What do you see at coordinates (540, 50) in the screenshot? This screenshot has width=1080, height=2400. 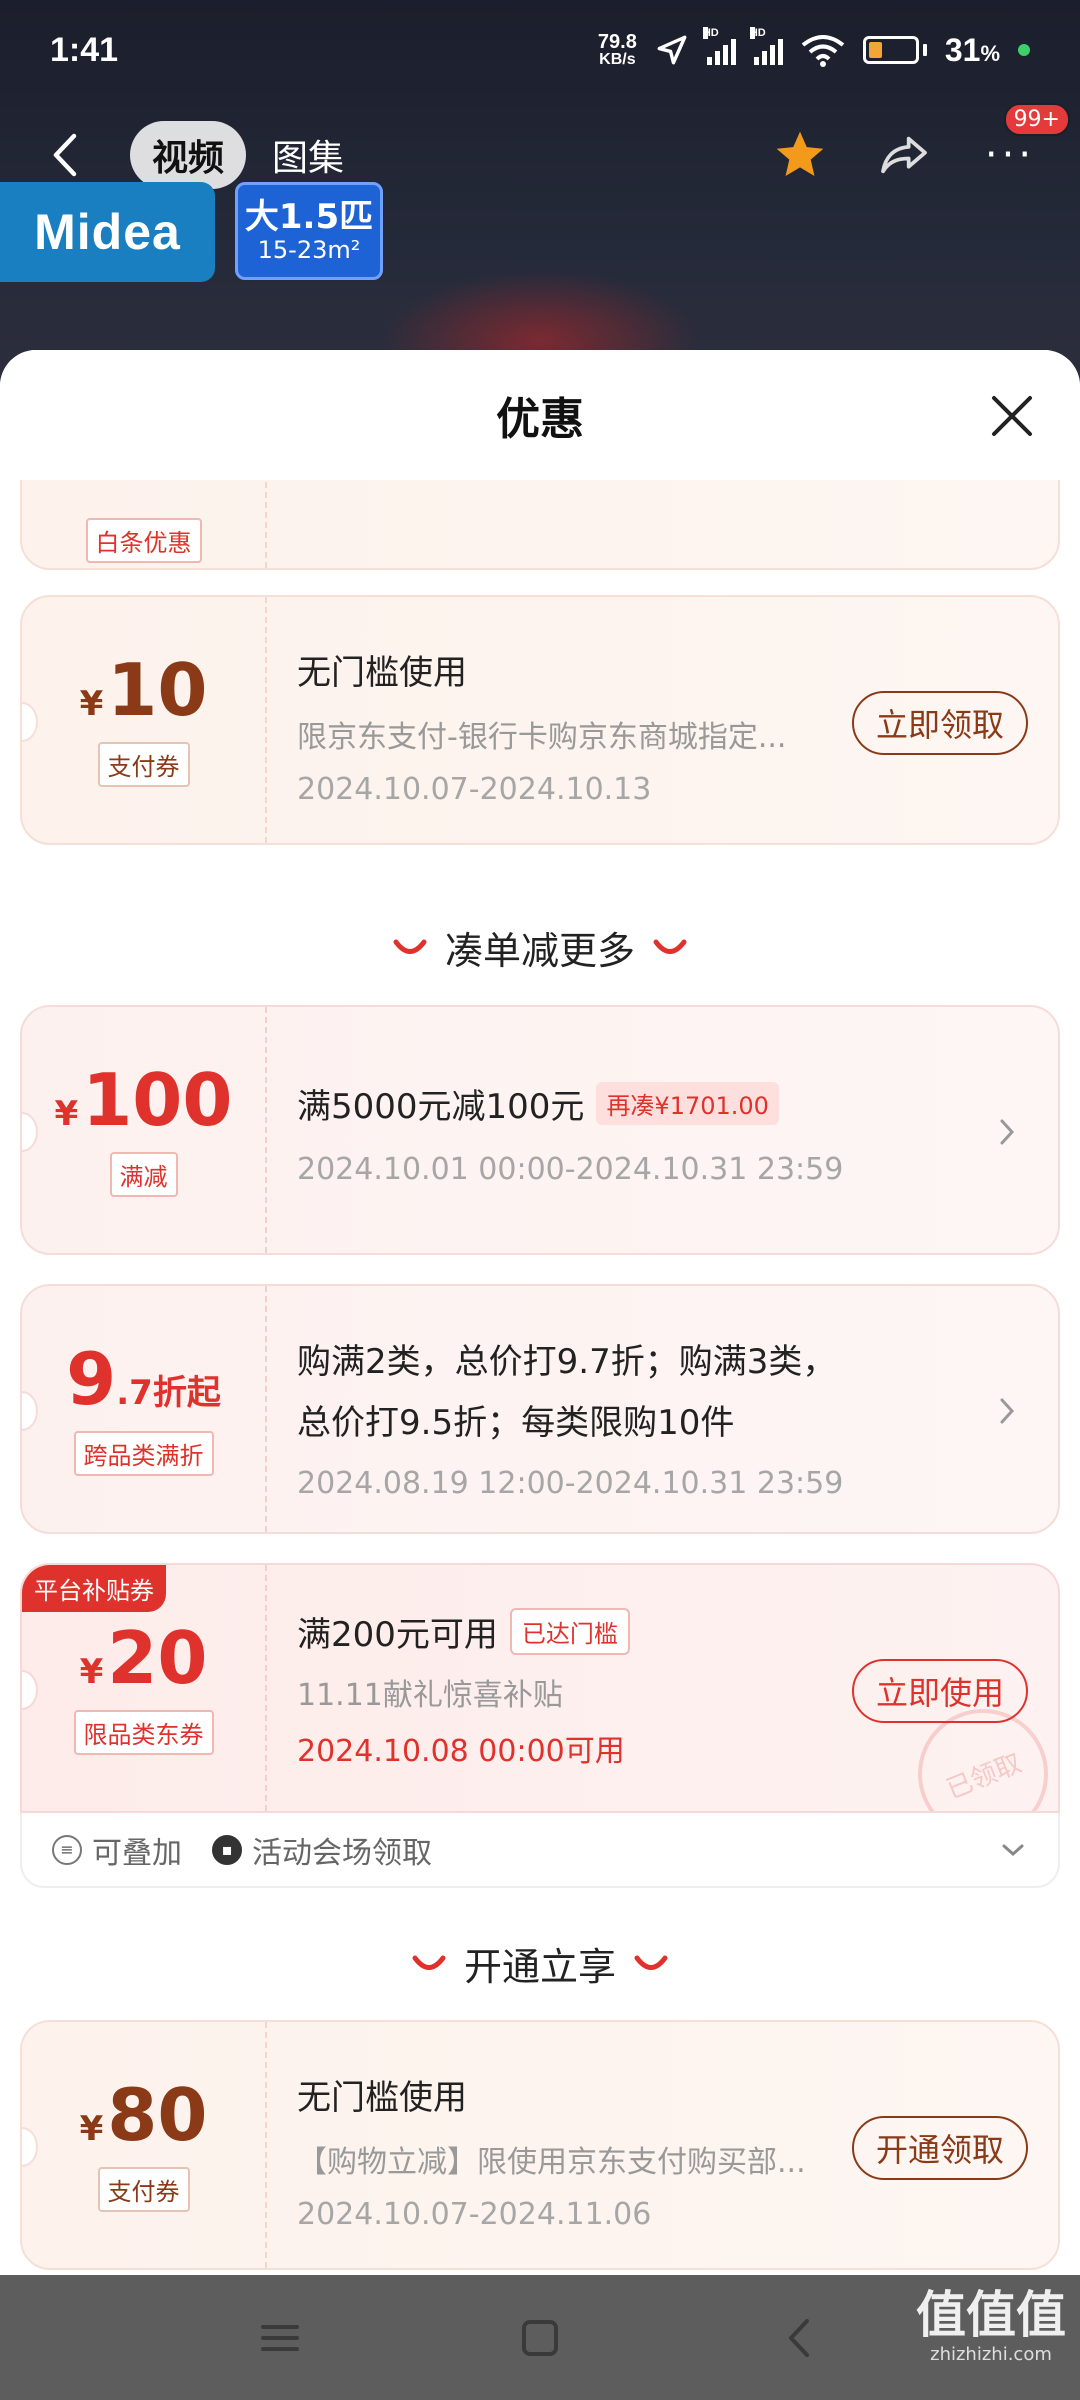 I see `status-bar: 1:41 79.8 KB/s HD HD 31%` at bounding box center [540, 50].